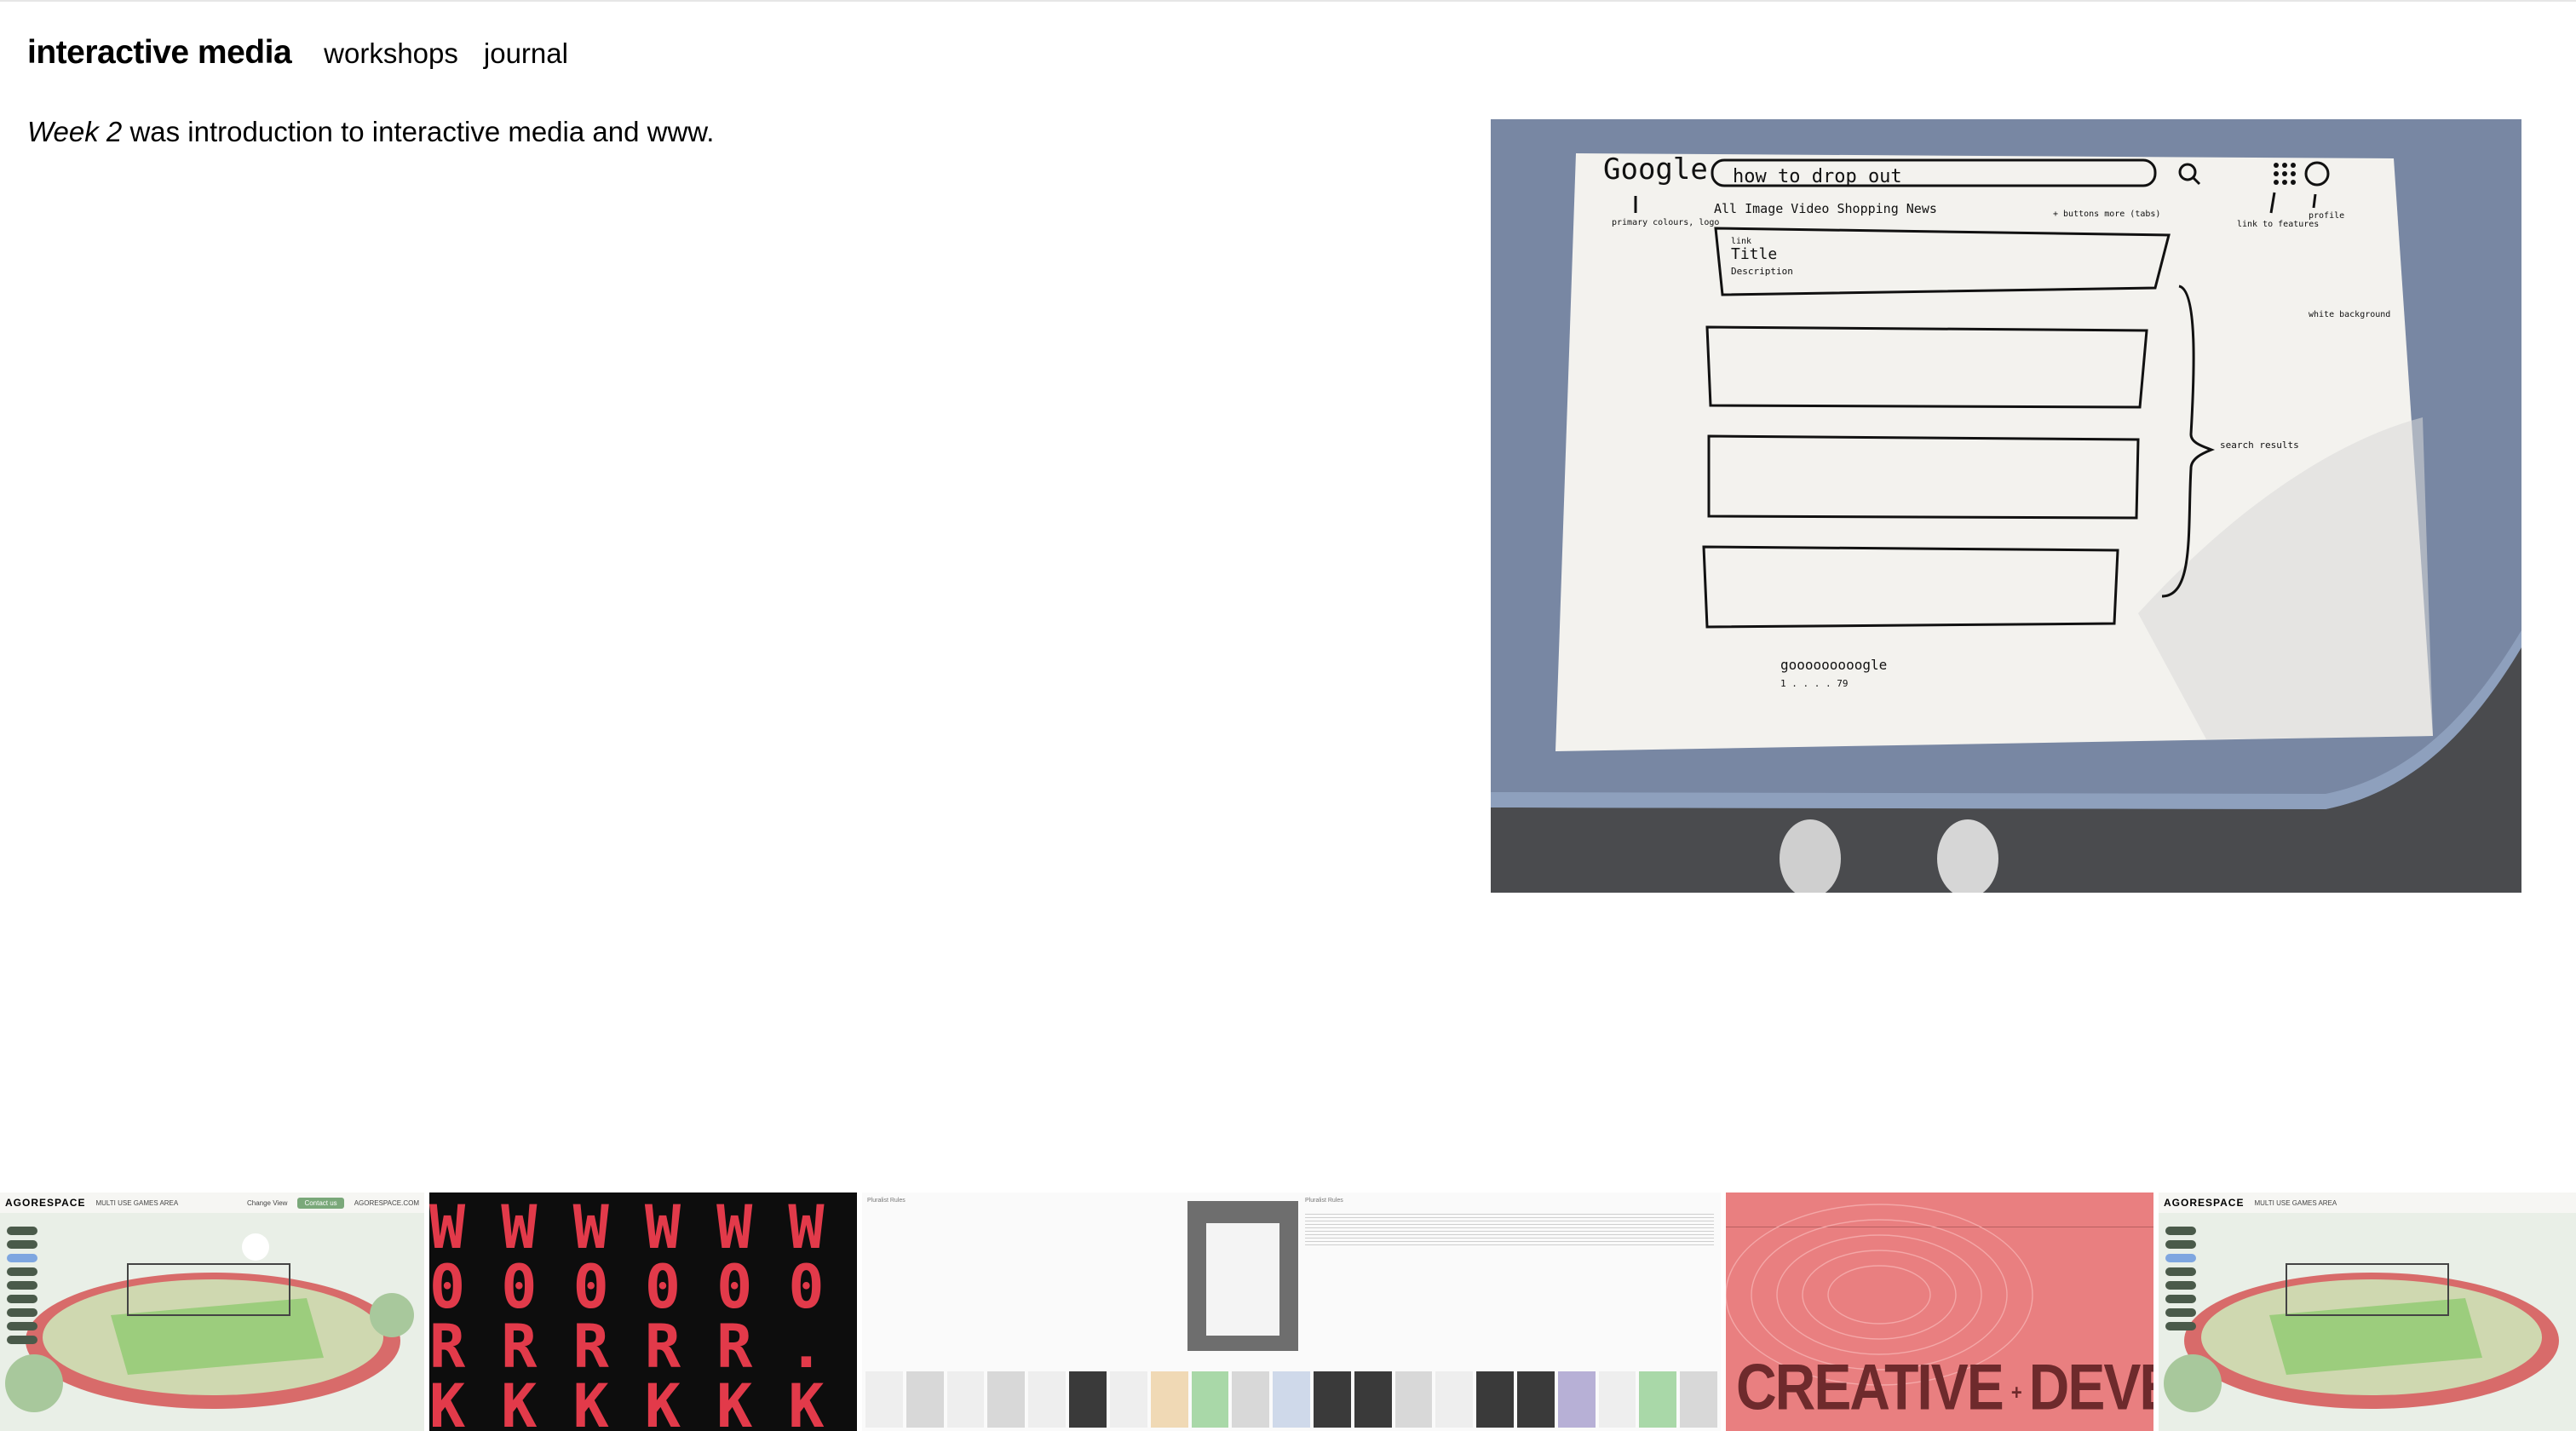 This screenshot has height=1431, width=2576. I want to click on sketch-note-profile: profile, so click(2326, 216).